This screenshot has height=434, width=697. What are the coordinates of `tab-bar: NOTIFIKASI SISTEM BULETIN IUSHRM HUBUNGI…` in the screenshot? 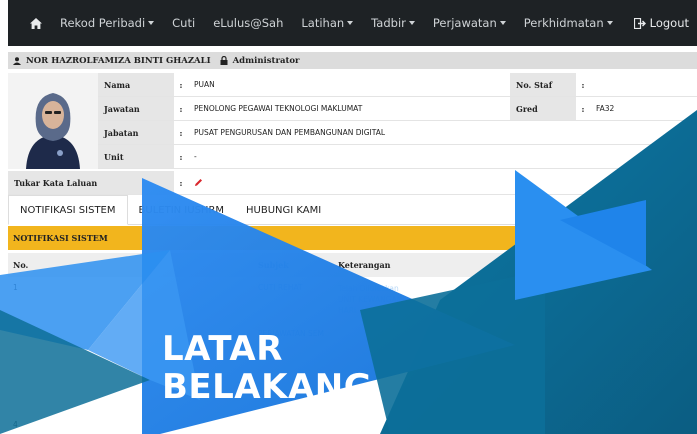 It's located at (352, 210).